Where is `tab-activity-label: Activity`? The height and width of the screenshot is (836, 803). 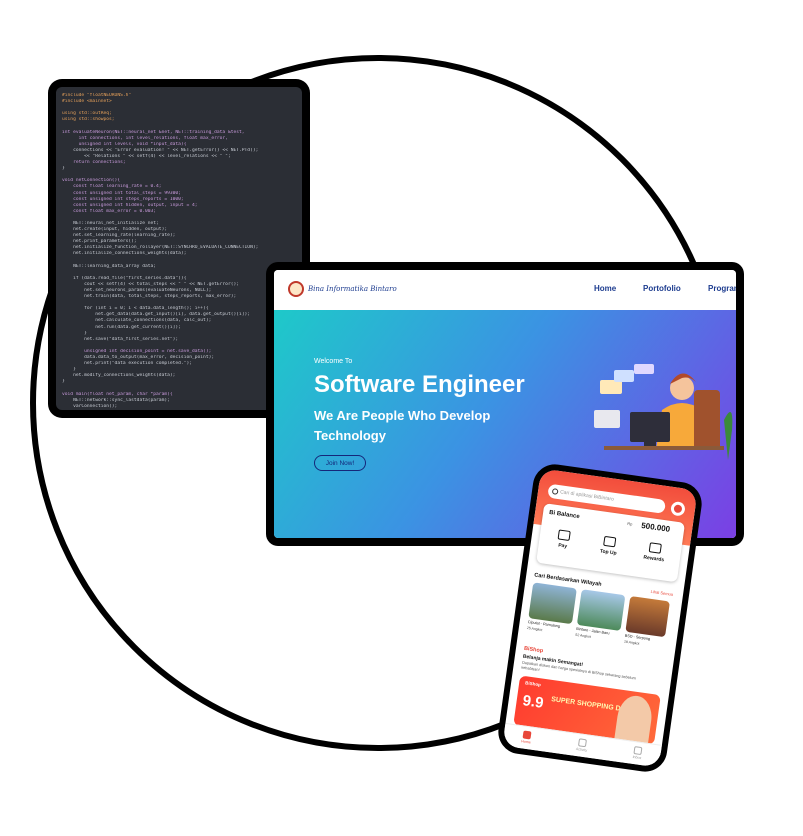
tab-activity-label: Activity is located at coordinates (581, 749).